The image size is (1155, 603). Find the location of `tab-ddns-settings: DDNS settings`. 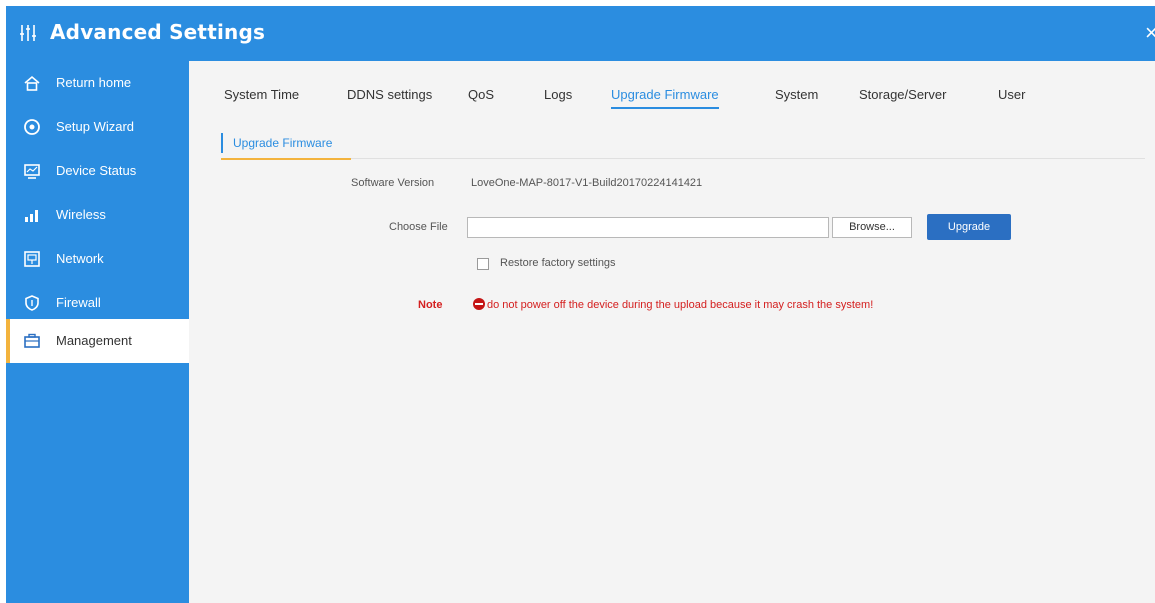

tab-ddns-settings: DDNS settings is located at coordinates (389, 94).